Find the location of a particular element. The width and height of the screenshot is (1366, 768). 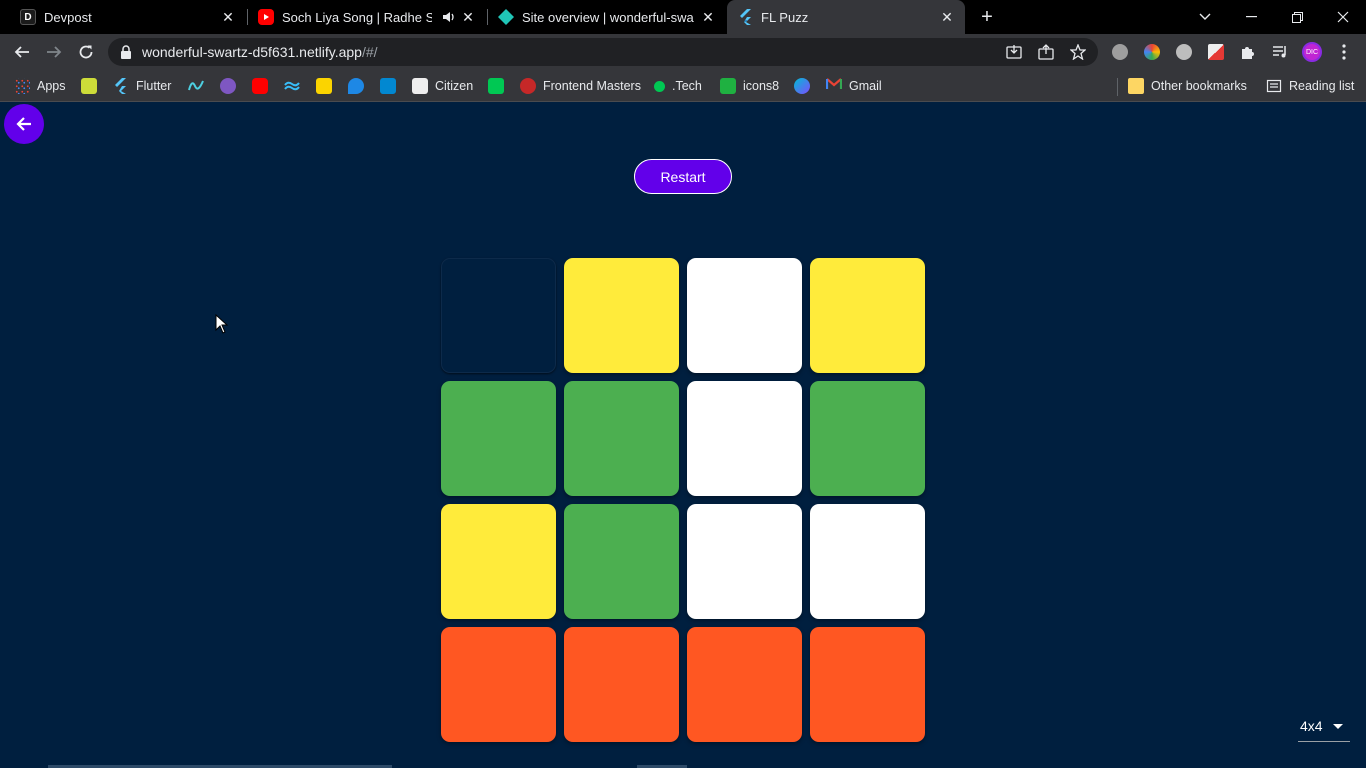

bookmark-drop is located at coordinates (359, 86).